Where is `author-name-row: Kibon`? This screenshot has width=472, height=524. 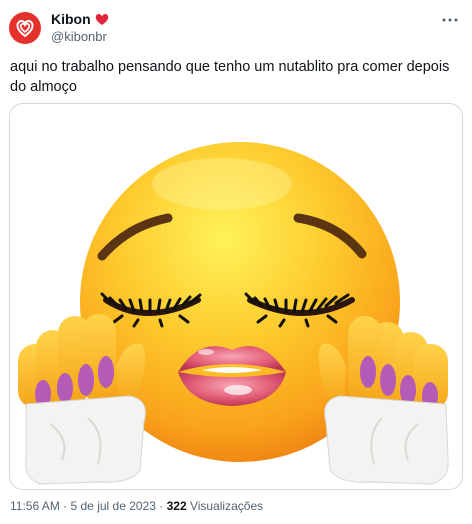 author-name-row: Kibon is located at coordinates (80, 19).